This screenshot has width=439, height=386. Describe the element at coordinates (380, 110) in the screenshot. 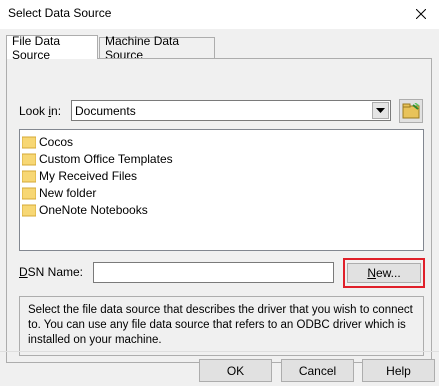

I see `chevron-down-icon` at that location.